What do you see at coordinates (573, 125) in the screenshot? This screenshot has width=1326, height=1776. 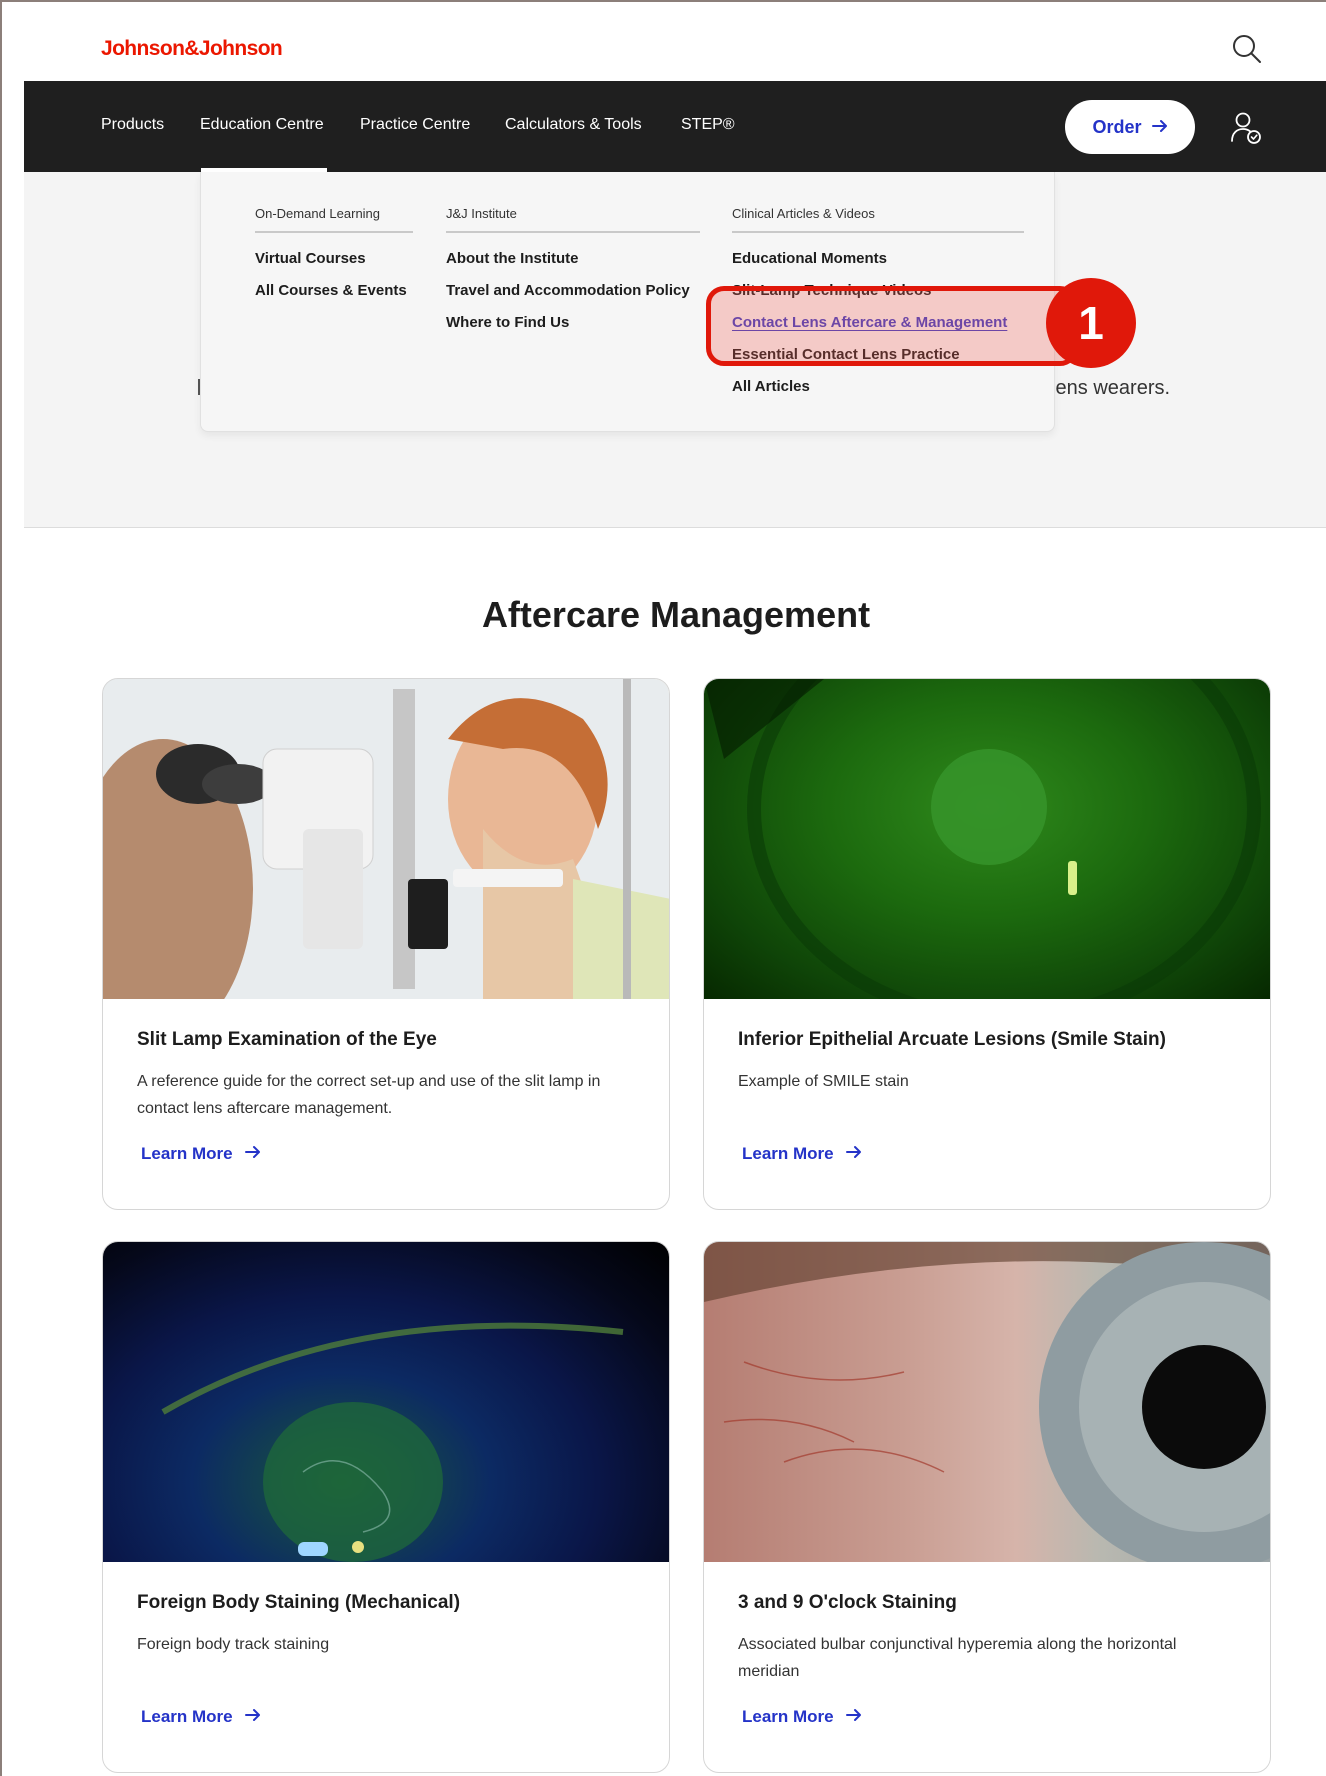 I see `nav-item-calculators-tools: Calculators & Tools` at bounding box center [573, 125].